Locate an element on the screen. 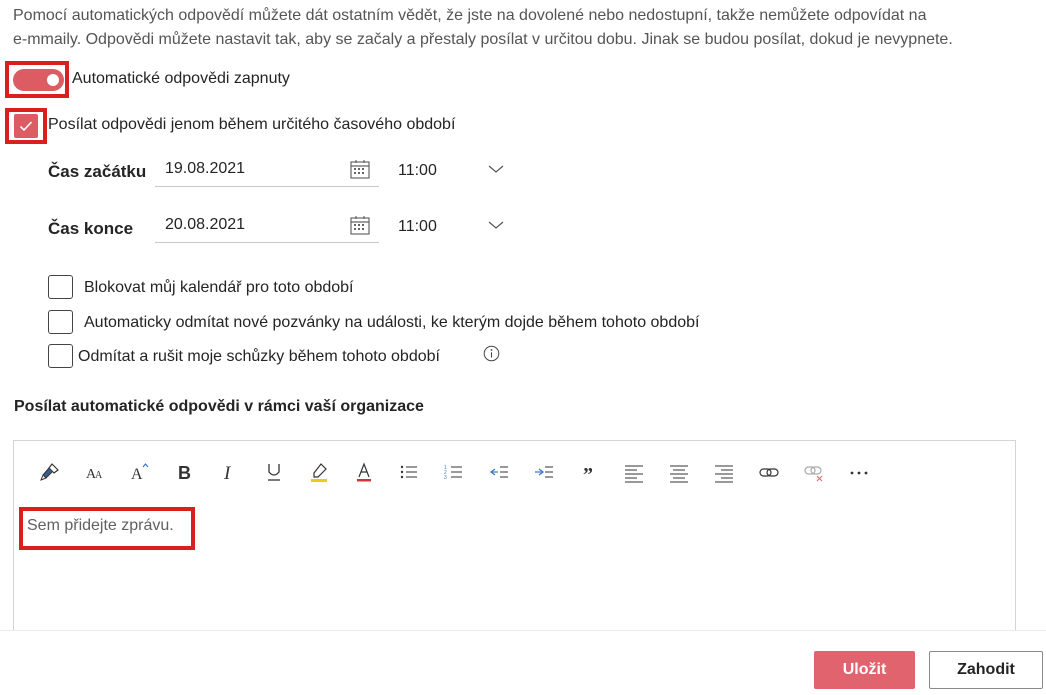  end-time-value: 11:00 is located at coordinates (417, 227).